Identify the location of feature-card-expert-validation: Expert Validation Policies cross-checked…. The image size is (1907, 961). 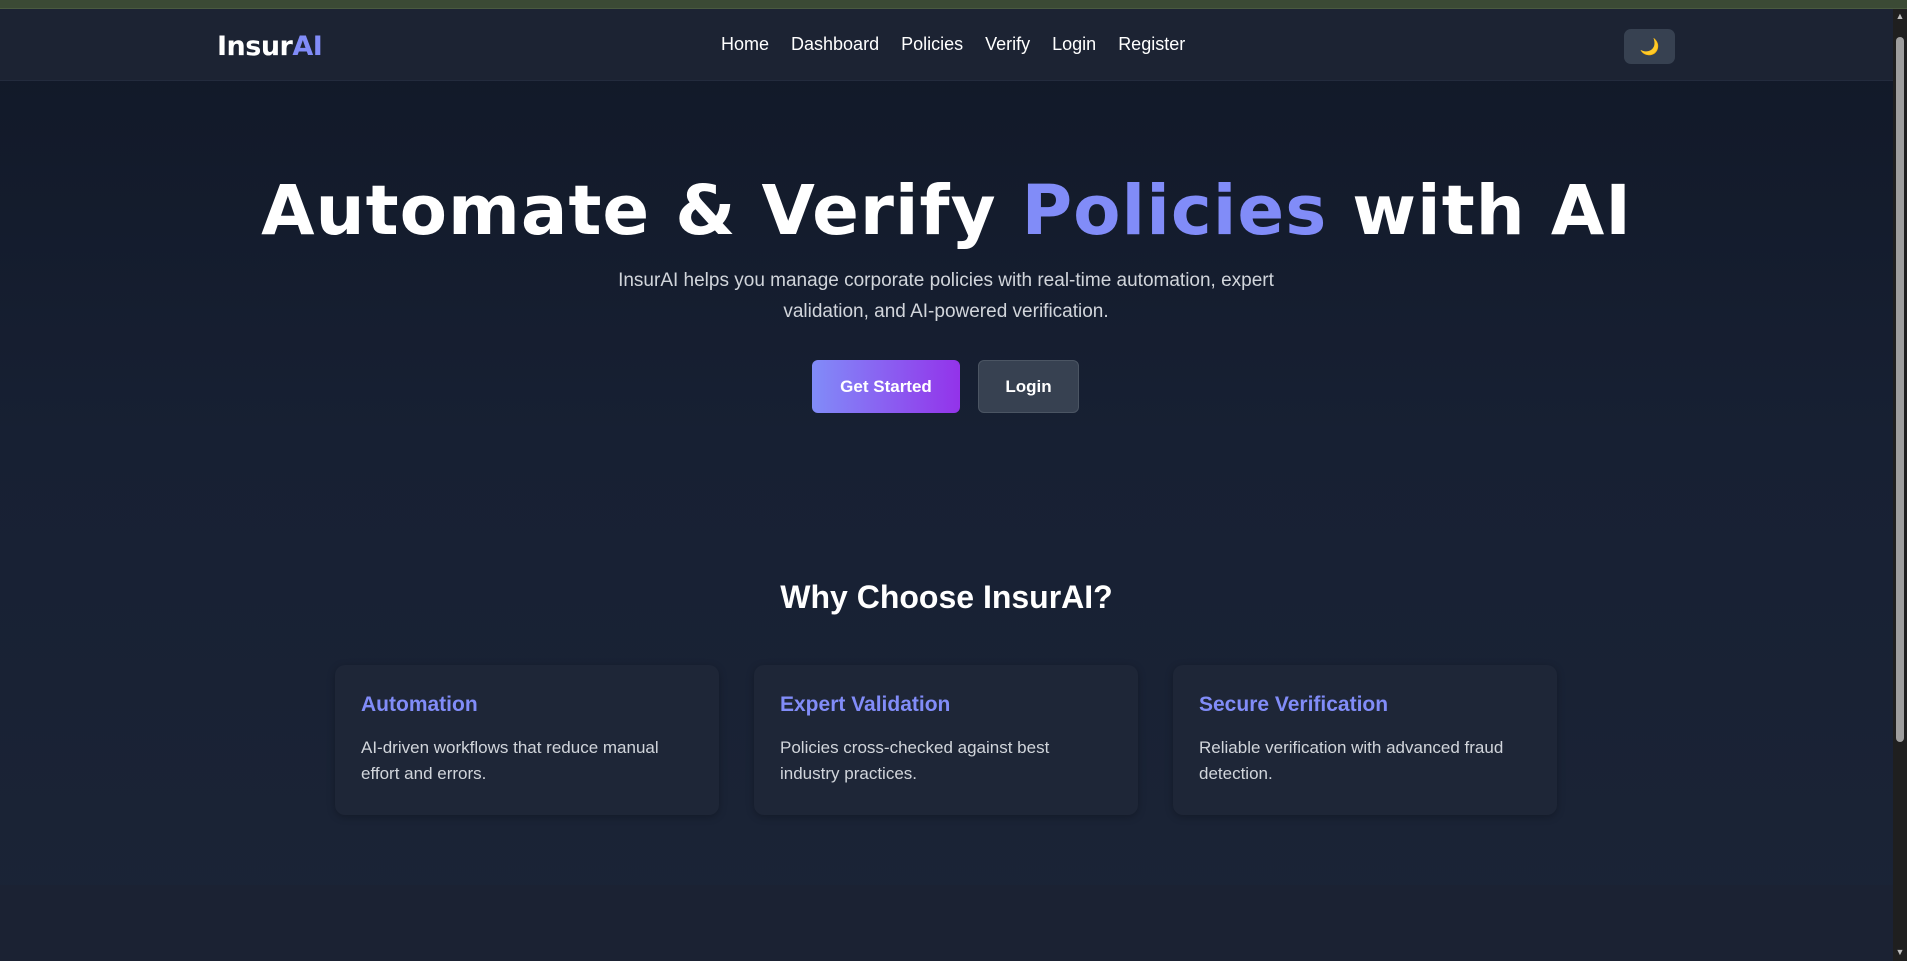
(946, 740).